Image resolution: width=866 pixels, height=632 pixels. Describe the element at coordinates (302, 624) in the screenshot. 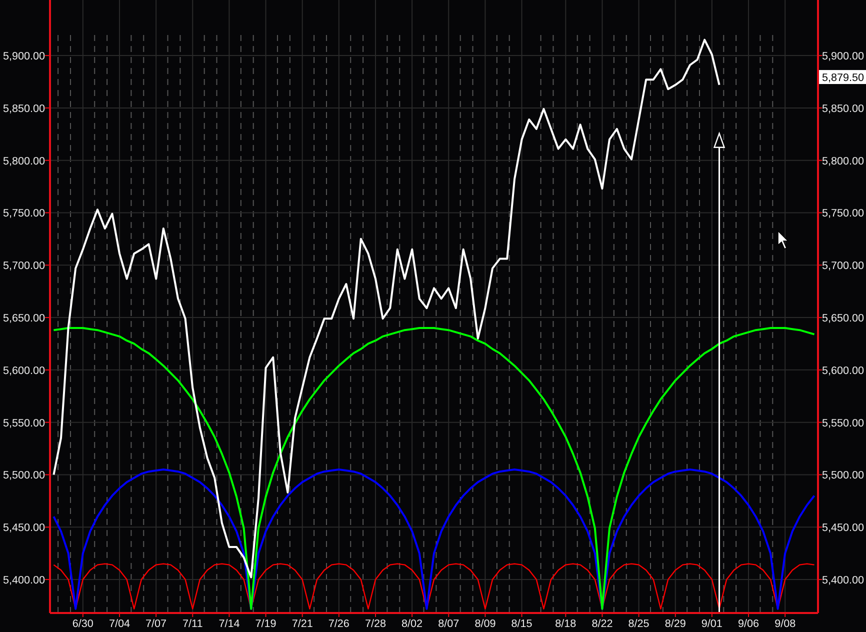

I see `axis-label: 7/21` at that location.